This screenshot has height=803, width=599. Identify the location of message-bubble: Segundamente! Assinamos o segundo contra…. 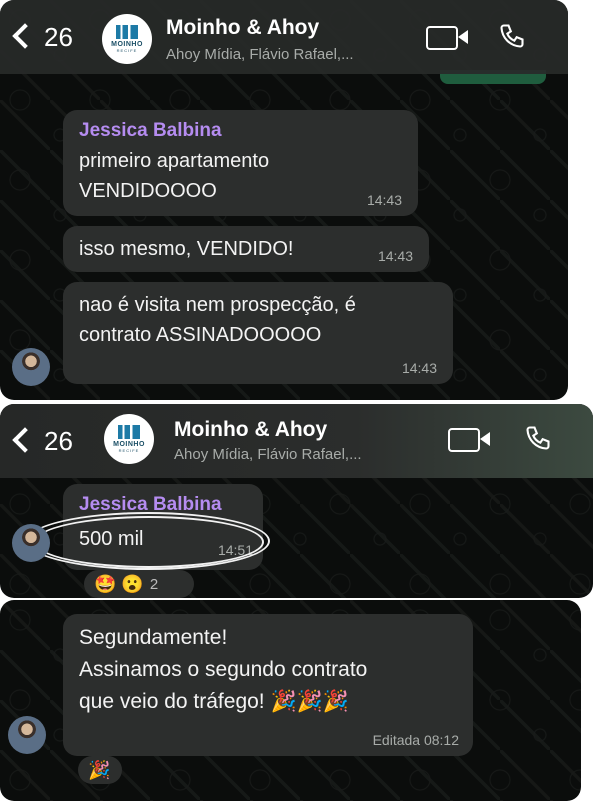
(268, 685).